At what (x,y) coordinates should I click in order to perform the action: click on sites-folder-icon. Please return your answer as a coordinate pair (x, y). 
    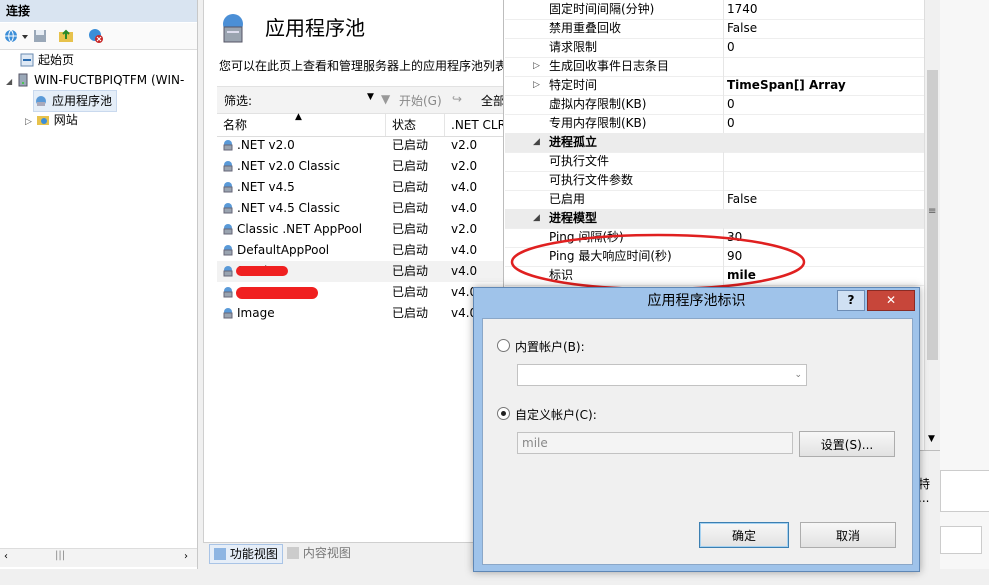
    Looking at the image, I should click on (42, 120).